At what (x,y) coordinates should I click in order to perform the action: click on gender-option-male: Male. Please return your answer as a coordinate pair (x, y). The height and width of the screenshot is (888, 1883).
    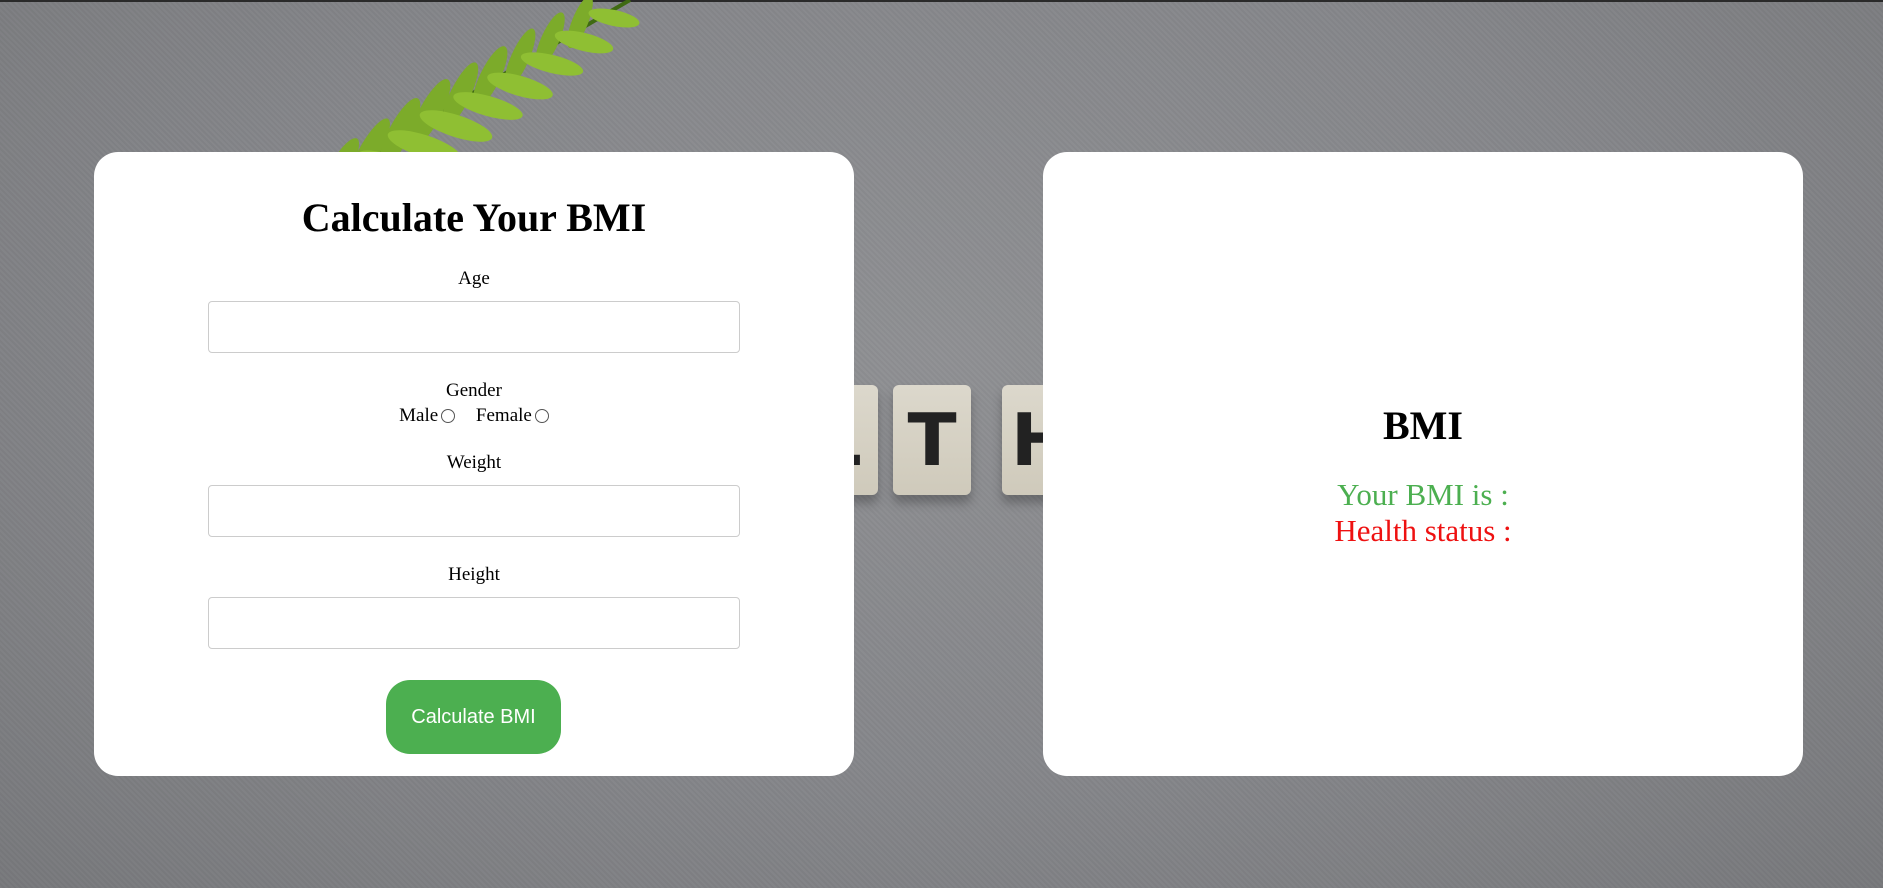
    Looking at the image, I should click on (427, 415).